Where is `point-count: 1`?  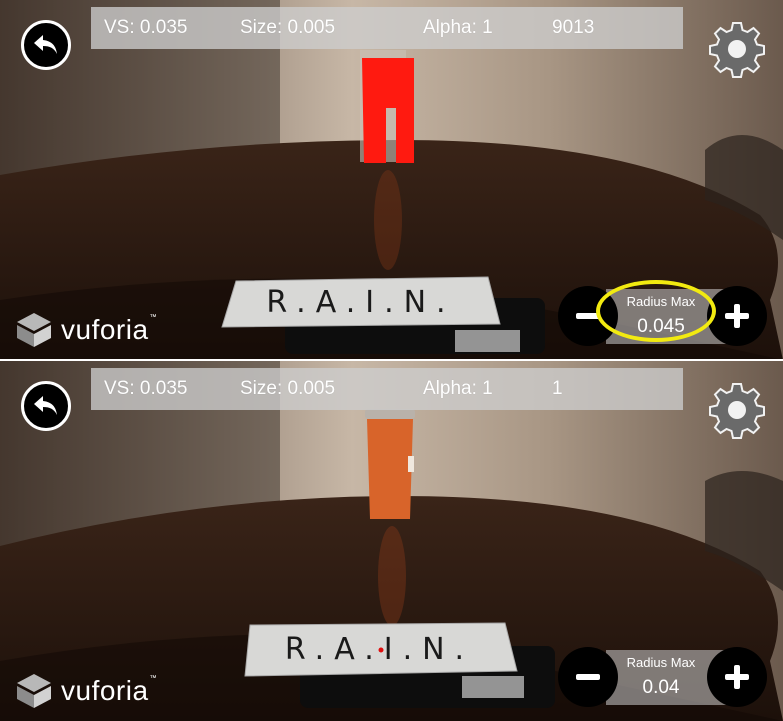 point-count: 1 is located at coordinates (557, 388).